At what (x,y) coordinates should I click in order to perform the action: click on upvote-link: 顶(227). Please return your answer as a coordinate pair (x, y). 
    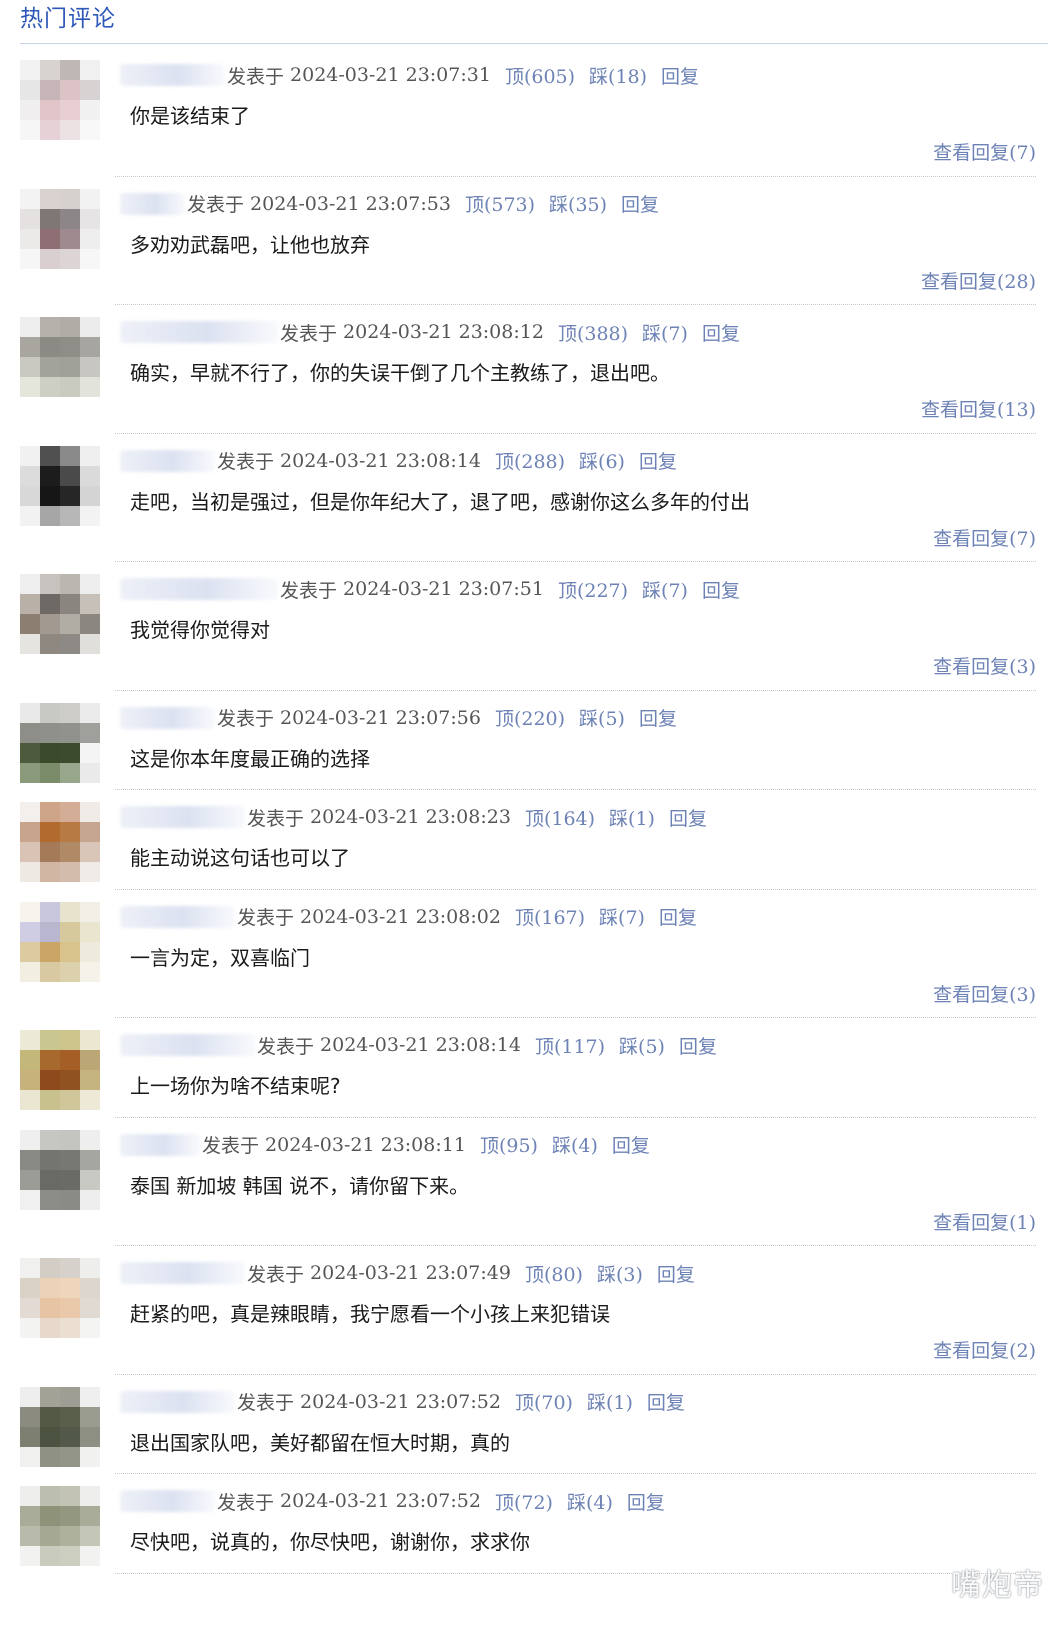
    Looking at the image, I should click on (593, 589).